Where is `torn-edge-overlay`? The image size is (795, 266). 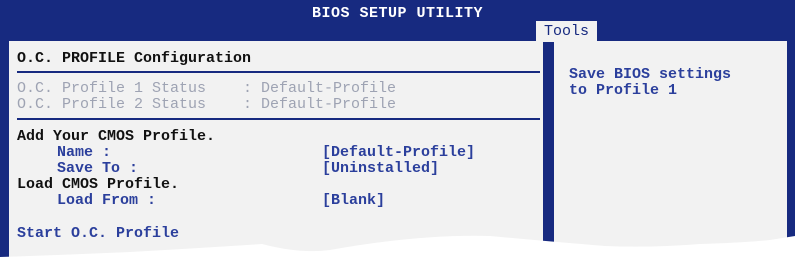 torn-edge-overlay is located at coordinates (397, 250).